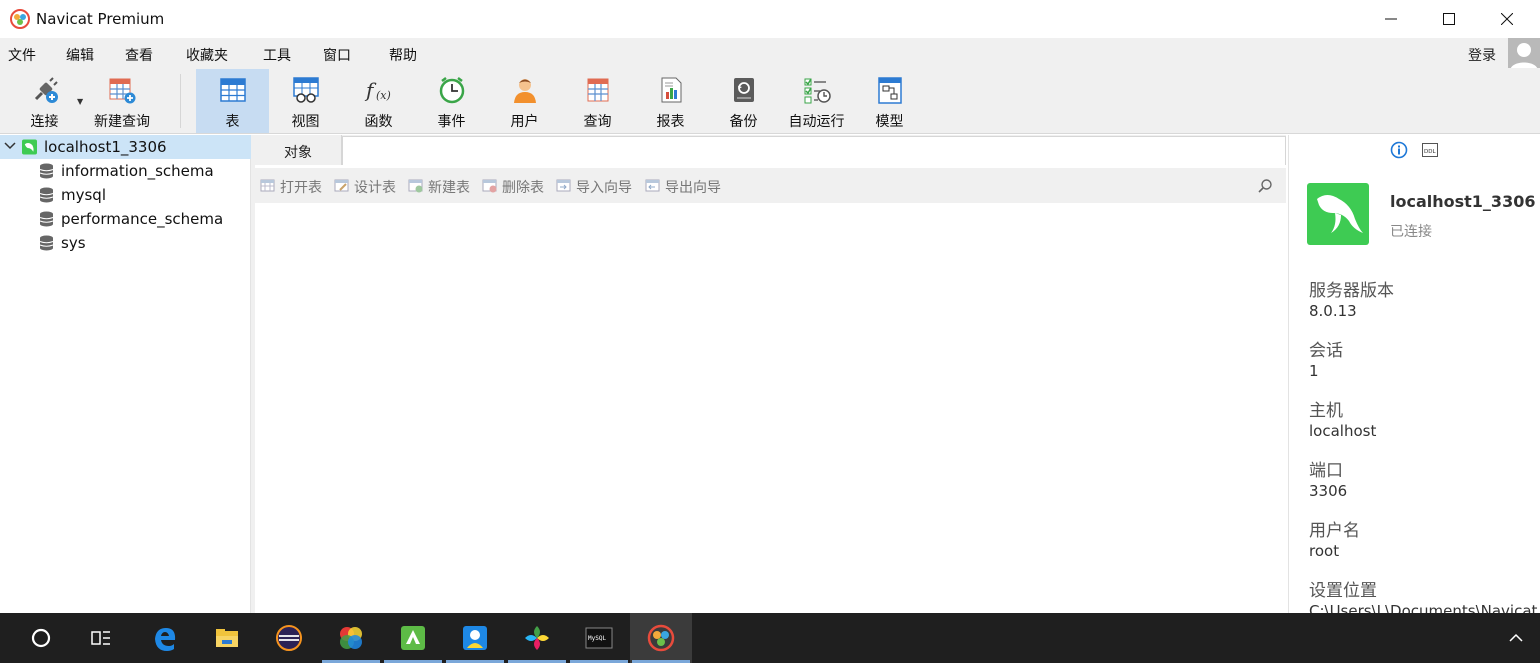 This screenshot has height=663, width=1540. Describe the element at coordinates (598, 90) in the screenshot. I see `query-icon` at that location.